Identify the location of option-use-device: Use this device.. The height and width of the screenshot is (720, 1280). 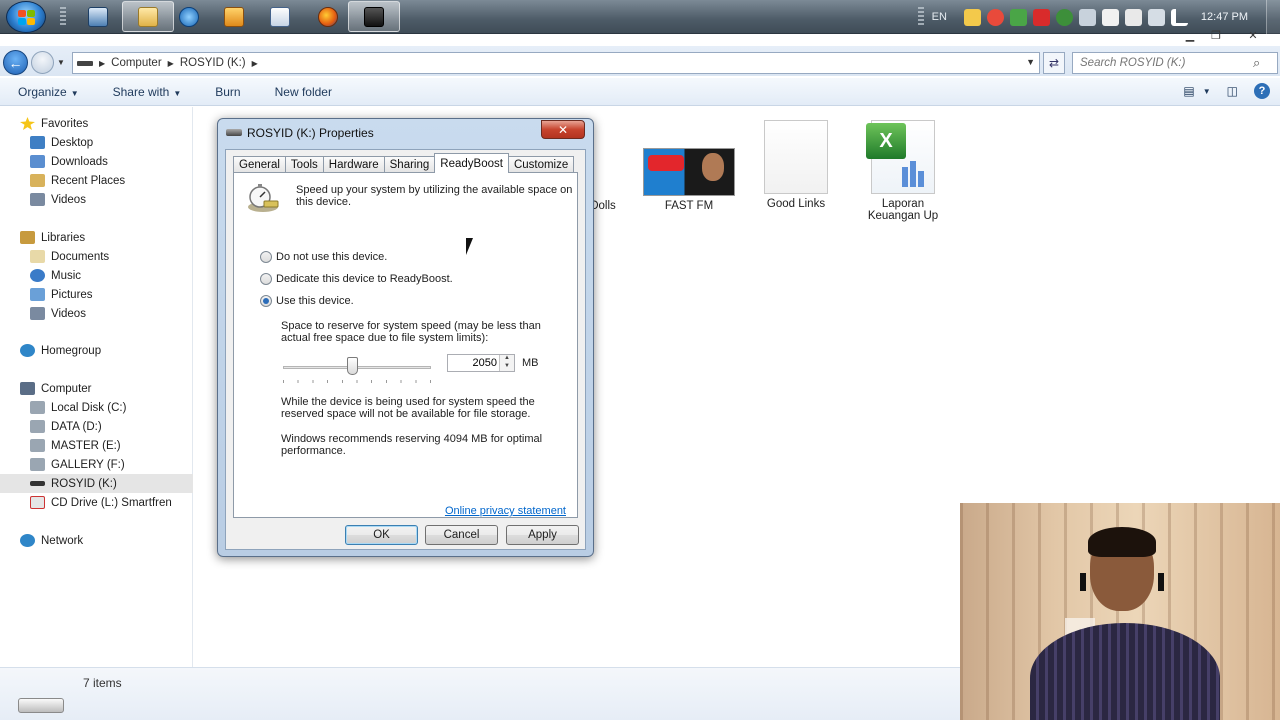
(307, 301).